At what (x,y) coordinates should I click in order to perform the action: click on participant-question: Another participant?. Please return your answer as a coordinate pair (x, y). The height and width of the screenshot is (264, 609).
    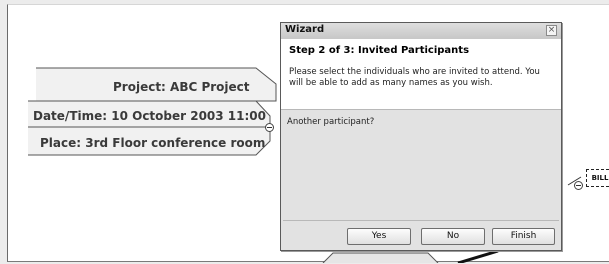
    Looking at the image, I should click on (331, 122).